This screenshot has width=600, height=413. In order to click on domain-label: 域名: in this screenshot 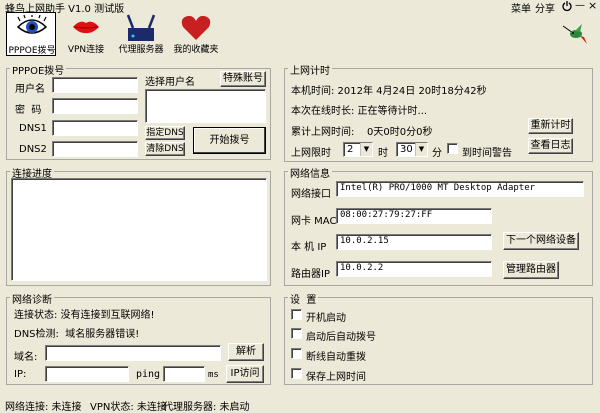, I will do `click(26, 357)`.